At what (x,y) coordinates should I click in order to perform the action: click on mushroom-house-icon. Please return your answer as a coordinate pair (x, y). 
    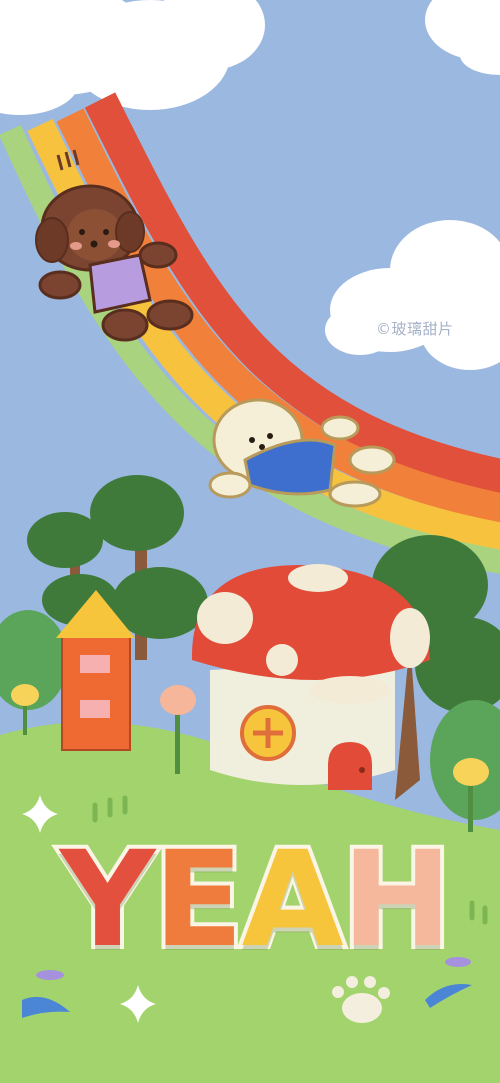
    Looking at the image, I should click on (310, 677).